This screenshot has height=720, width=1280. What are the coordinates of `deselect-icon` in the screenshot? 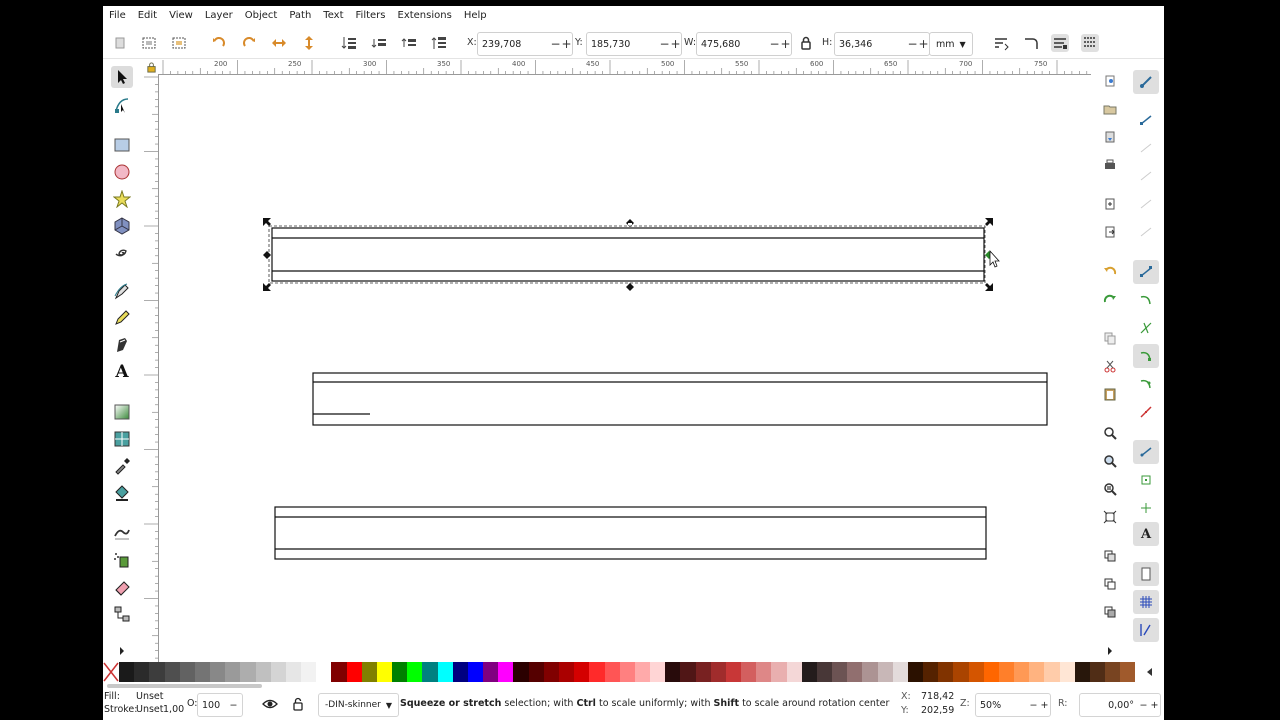 It's located at (179, 43).